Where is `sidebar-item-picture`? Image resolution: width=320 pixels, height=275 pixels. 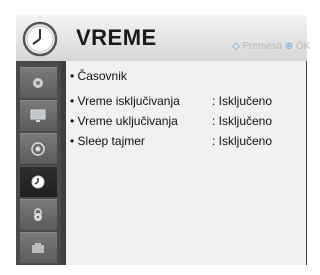 sidebar-item-picture is located at coordinates (38, 82).